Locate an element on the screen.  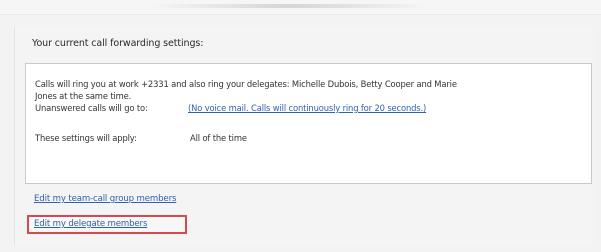
header-divider is located at coordinates (290, 6).